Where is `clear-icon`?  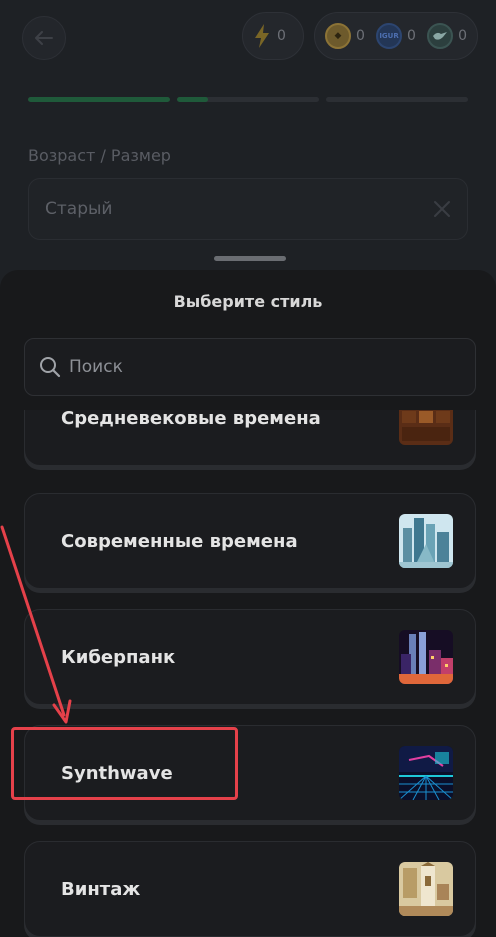 clear-icon is located at coordinates (442, 209).